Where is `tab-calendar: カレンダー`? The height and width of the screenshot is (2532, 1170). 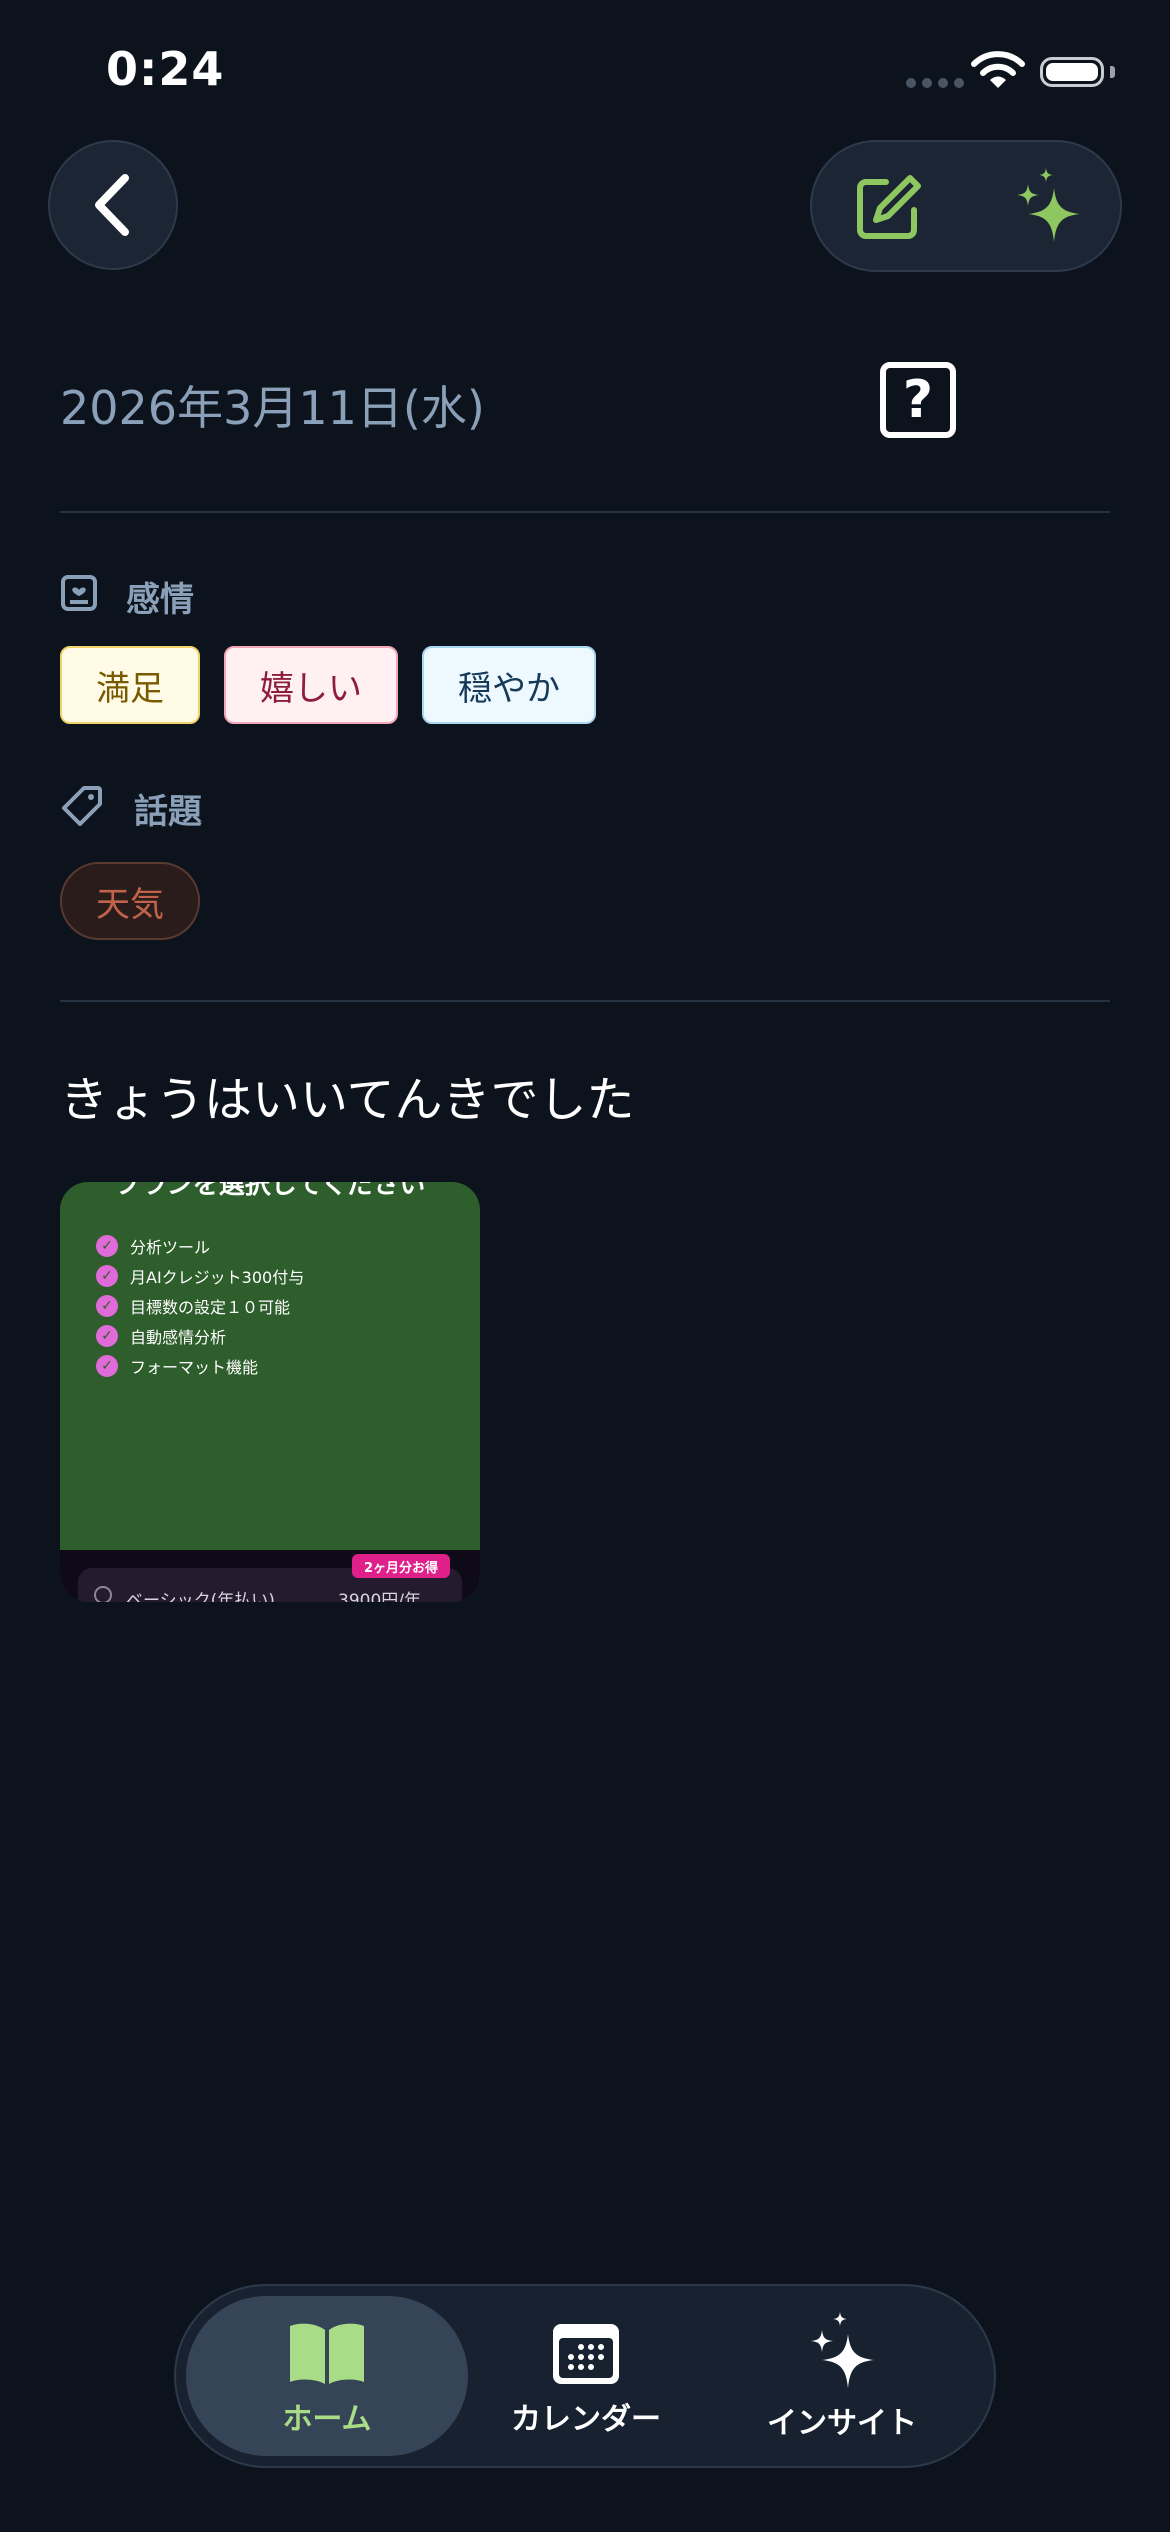
tab-calendar: カレンダー is located at coordinates (586, 2380).